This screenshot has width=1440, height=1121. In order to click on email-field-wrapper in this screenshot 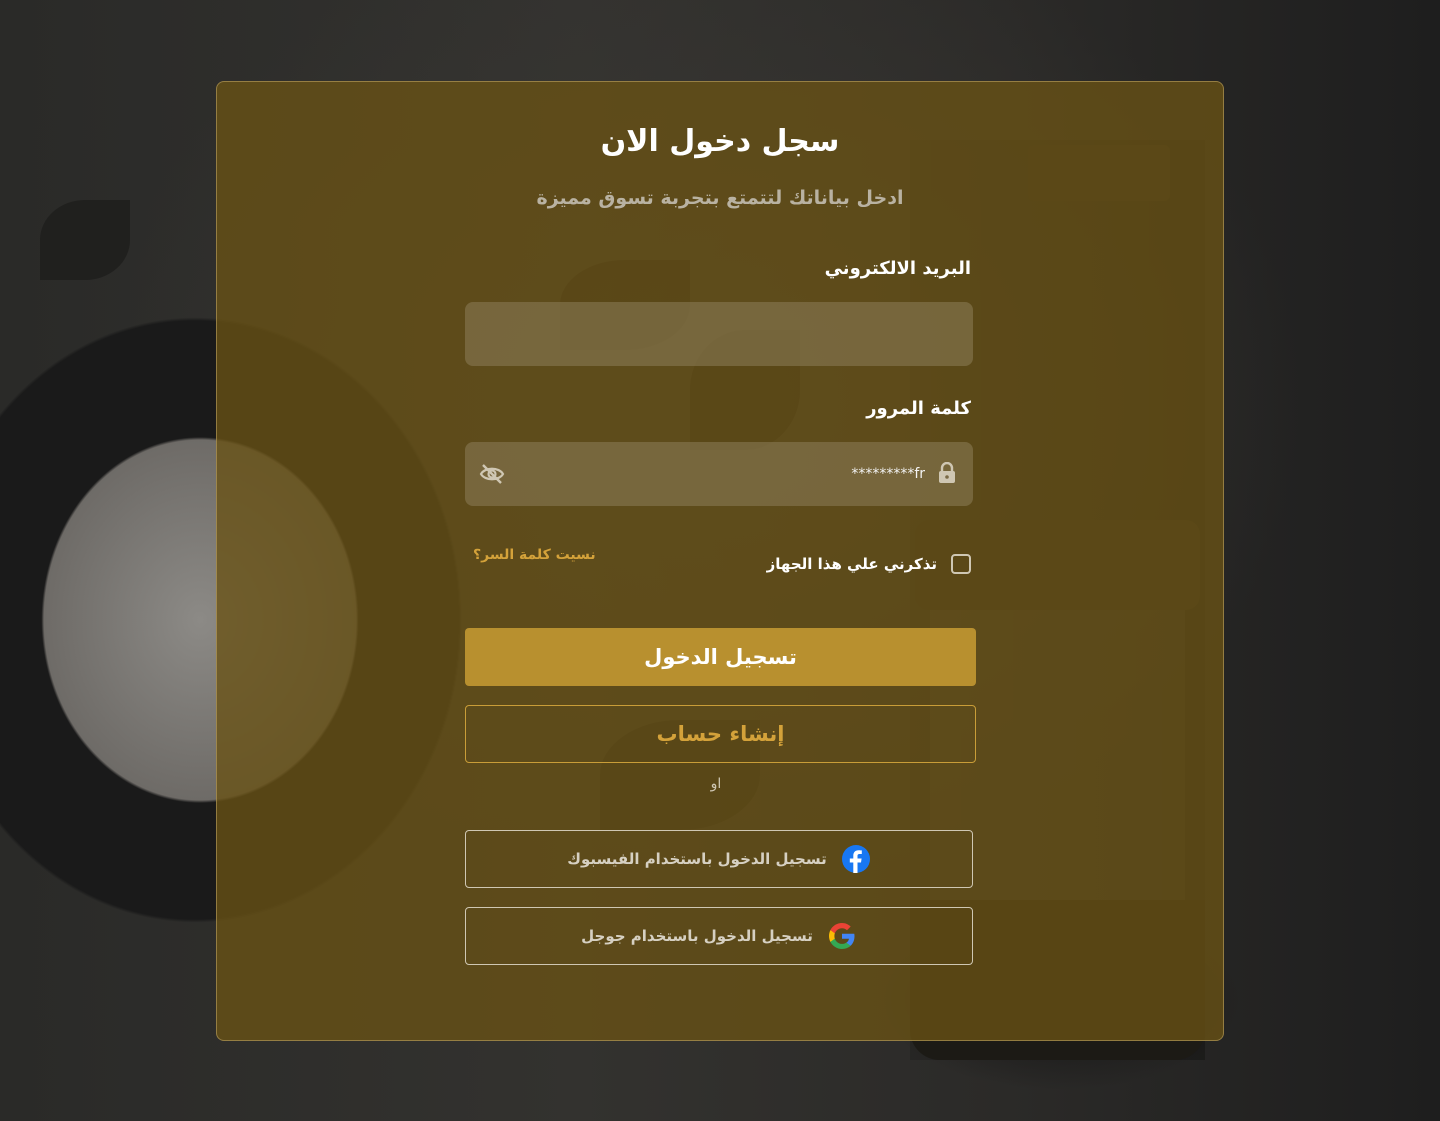, I will do `click(719, 334)`.